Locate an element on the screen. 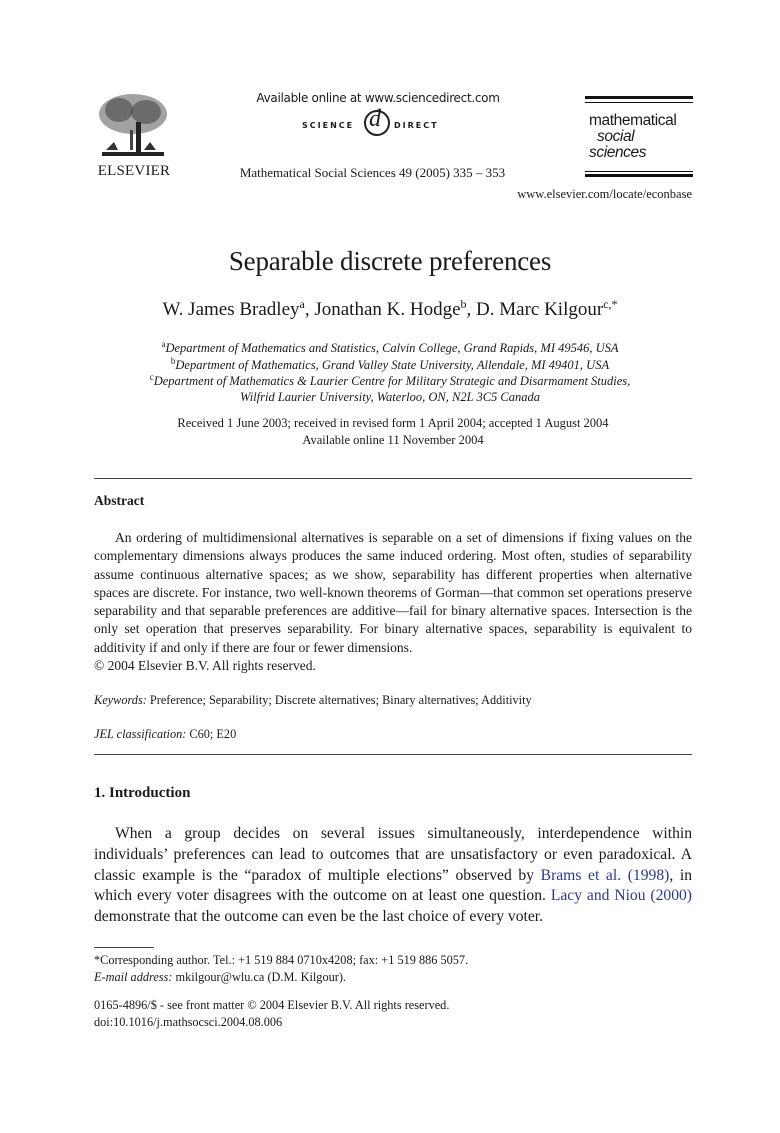 The image size is (780, 1133). sd-logo-at: d is located at coordinates (375, 119).